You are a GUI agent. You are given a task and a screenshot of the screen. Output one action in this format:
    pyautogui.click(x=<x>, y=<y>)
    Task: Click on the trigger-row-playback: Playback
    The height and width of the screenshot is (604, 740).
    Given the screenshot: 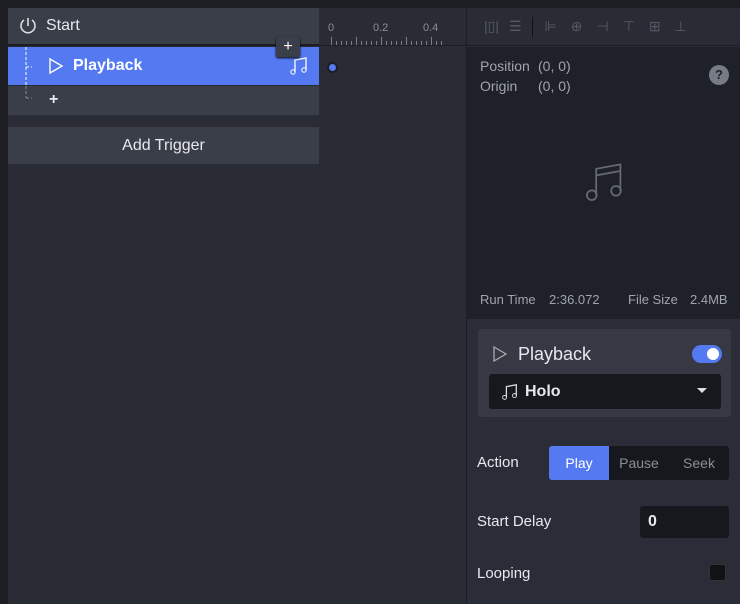 What is the action you would take?
    pyautogui.click(x=163, y=66)
    